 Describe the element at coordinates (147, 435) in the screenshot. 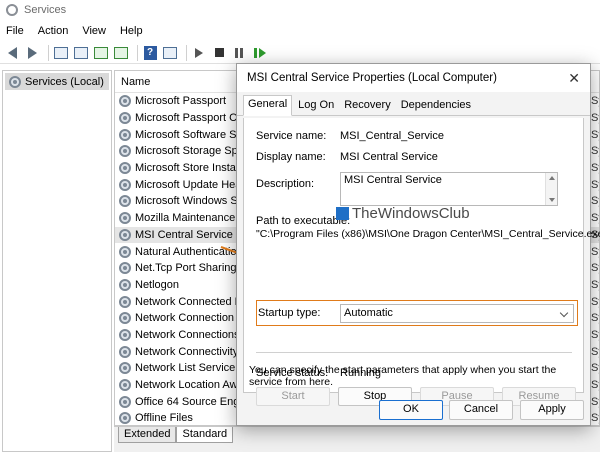

I see `tab-extended: Extended` at that location.